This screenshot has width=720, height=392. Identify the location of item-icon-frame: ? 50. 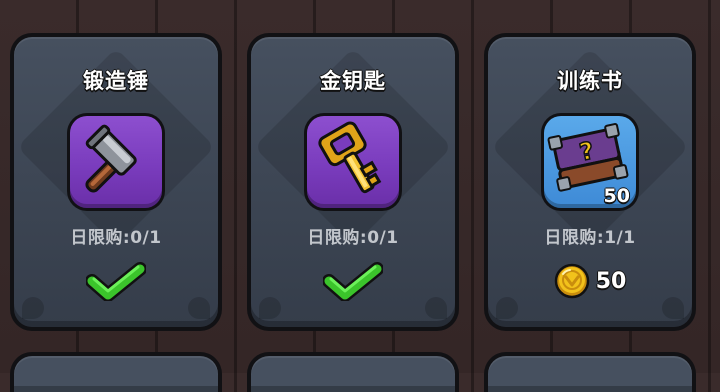
(590, 162).